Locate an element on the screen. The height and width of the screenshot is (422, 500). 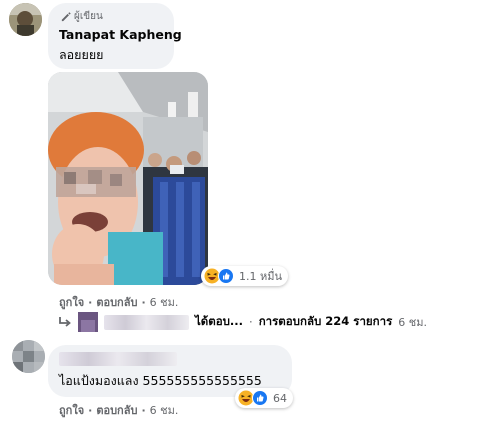
pencil-icon is located at coordinates (66, 16).